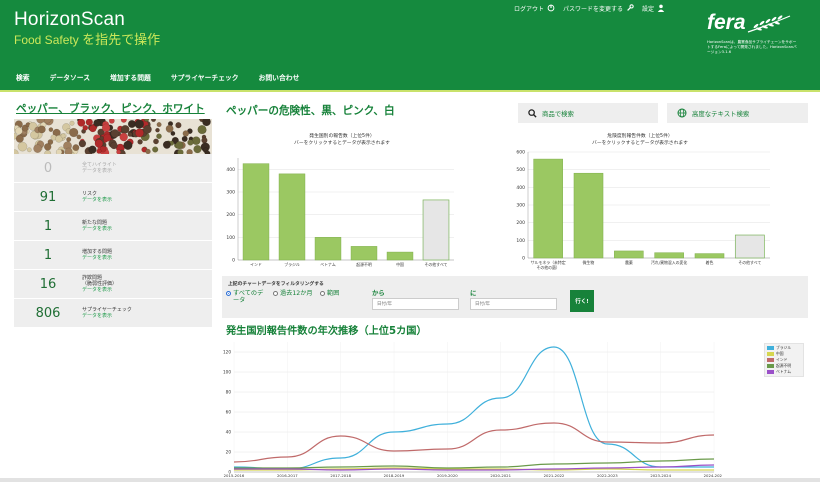 The width and height of the screenshot is (820, 482). I want to click on stat-new-issues: 1 新たな問題 データを表示, so click(113, 226).